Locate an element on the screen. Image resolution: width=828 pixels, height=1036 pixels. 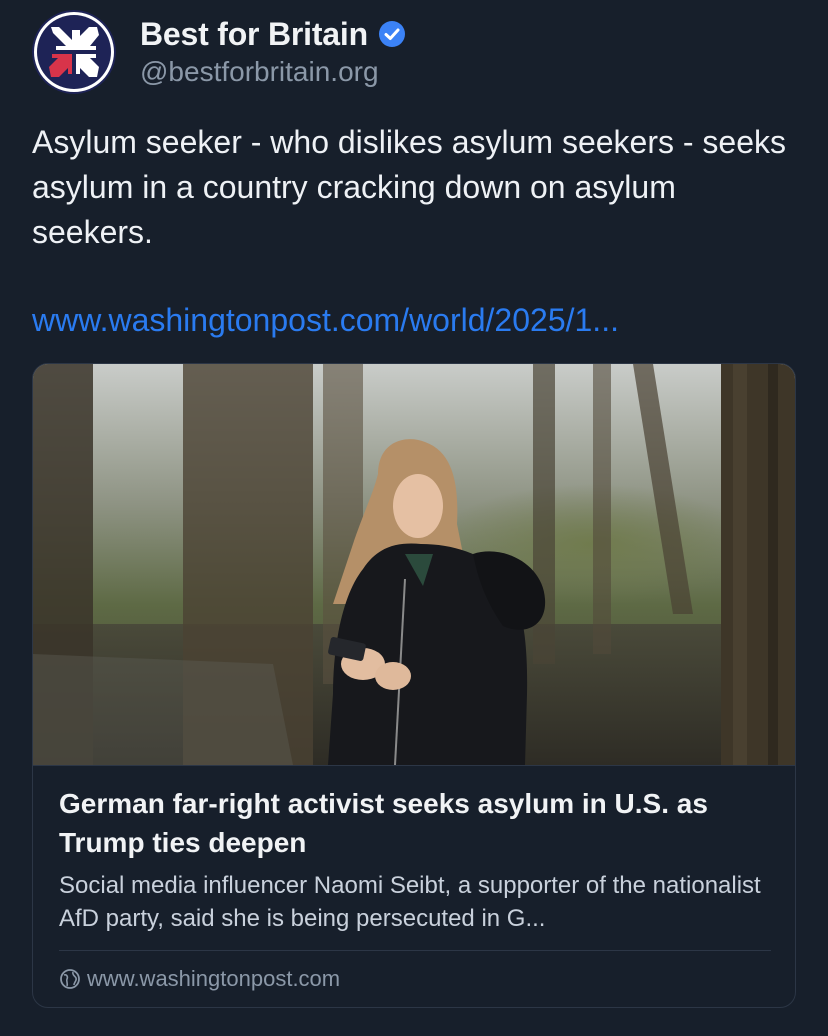
globe-icon is located at coordinates (70, 979).